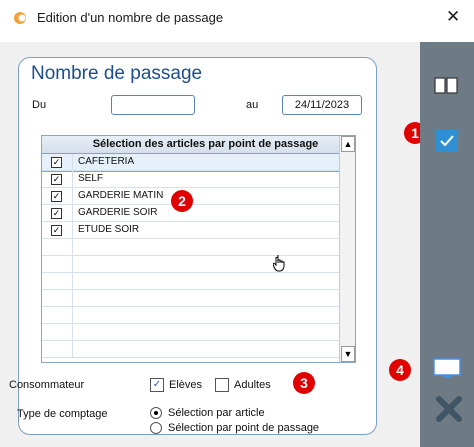  What do you see at coordinates (348, 354) in the screenshot?
I see `scroll-down-icon: ▼` at bounding box center [348, 354].